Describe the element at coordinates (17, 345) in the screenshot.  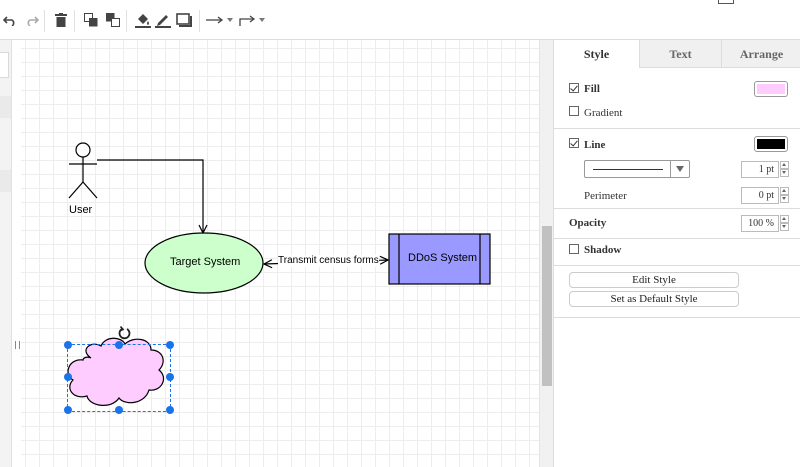
I see `sidebar-resize-handle` at that location.